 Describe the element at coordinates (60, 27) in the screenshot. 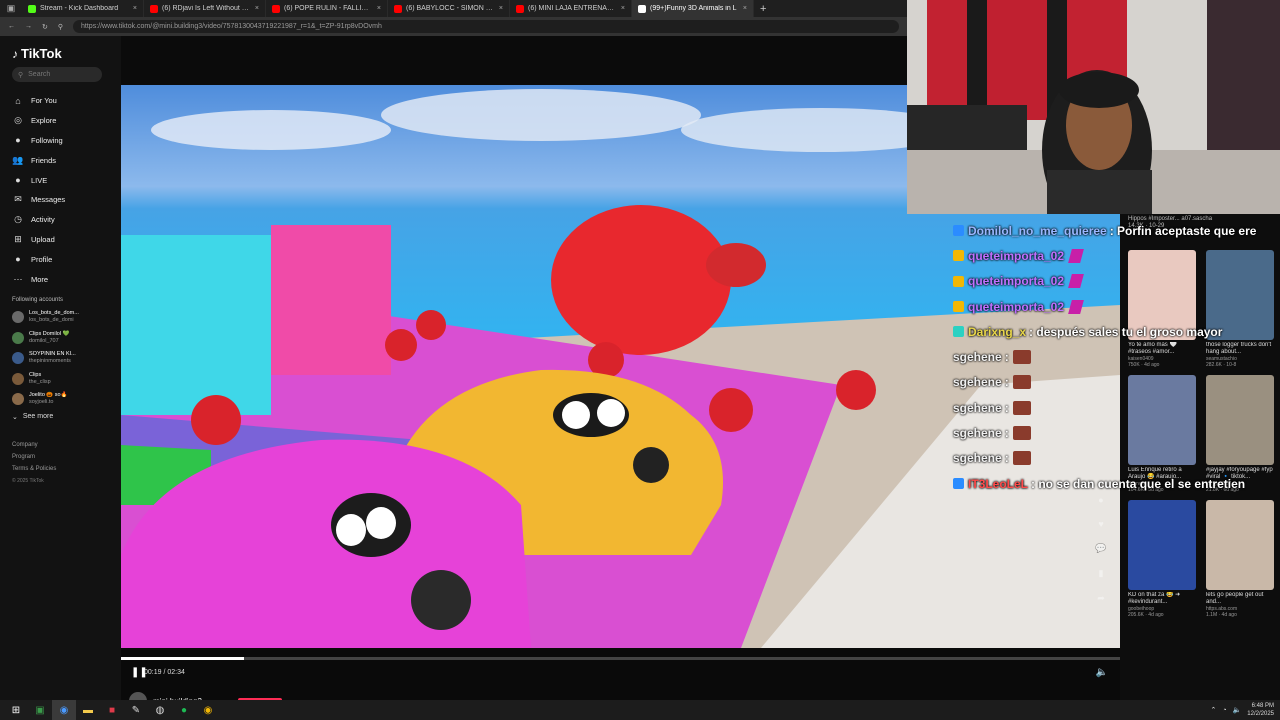

I see `site-info-icon: ⚲` at that location.